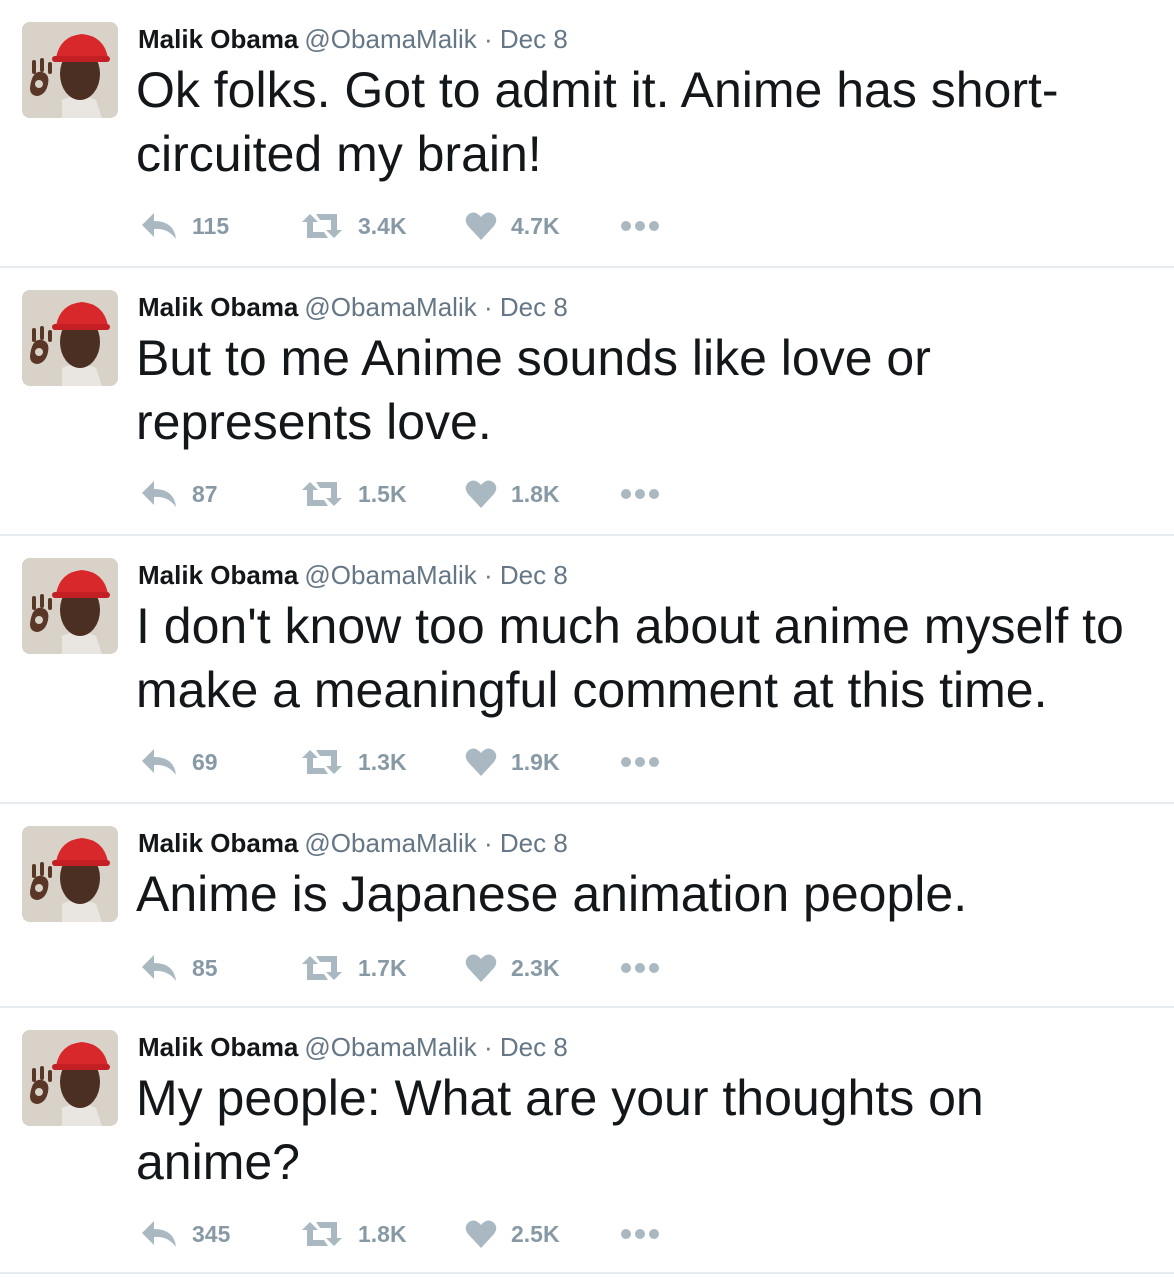 This screenshot has height=1278, width=1174. Describe the element at coordinates (382, 493) in the screenshot. I see `retweet-count: 1.5K` at that location.